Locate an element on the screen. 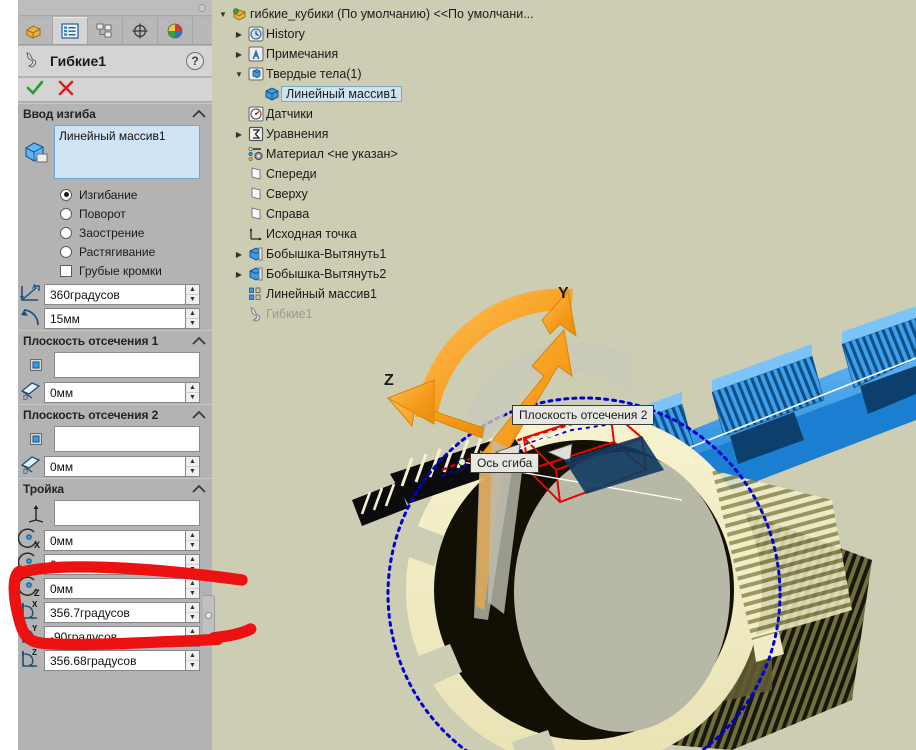 The height and width of the screenshot is (750, 916). tree-item-label: Твердые тела(1) is located at coordinates (314, 74).